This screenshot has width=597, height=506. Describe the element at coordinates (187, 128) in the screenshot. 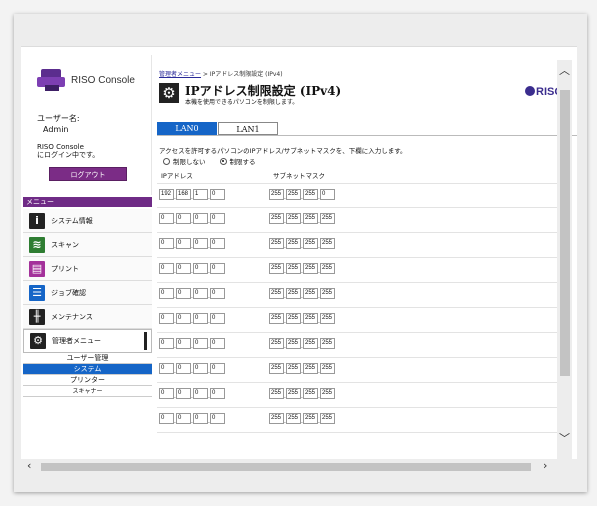

I see `tab-lan0: LAN0` at that location.